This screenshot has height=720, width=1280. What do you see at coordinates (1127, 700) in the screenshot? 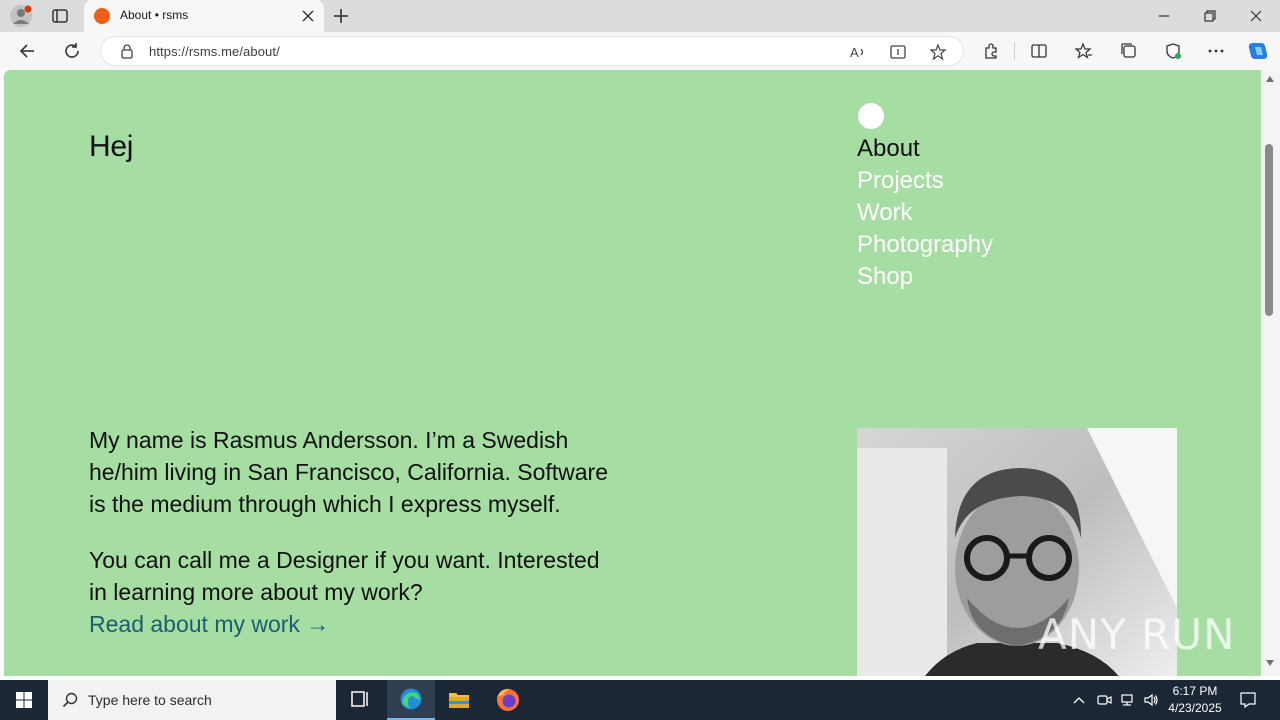
I see `network-icon` at bounding box center [1127, 700].